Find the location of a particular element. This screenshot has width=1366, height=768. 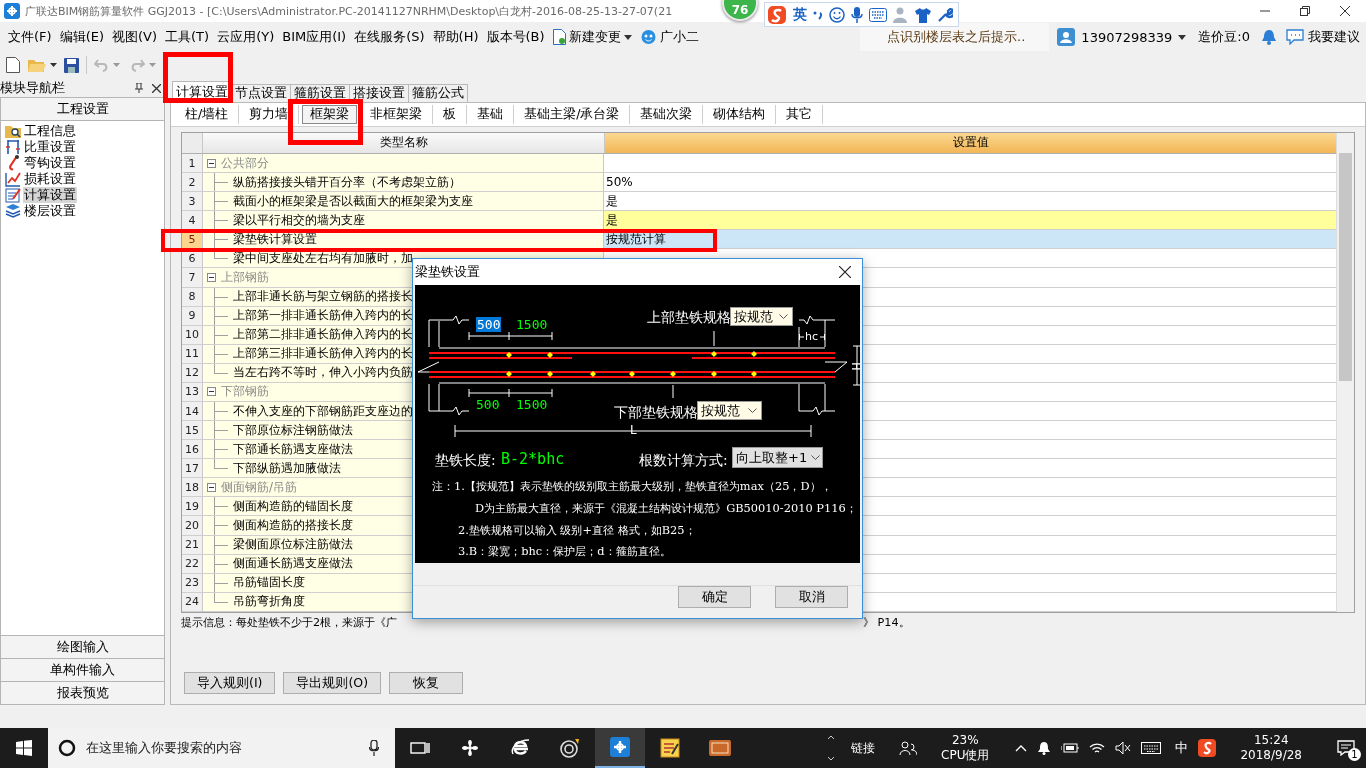

tree-item: 弯钩设置 is located at coordinates (50, 163).